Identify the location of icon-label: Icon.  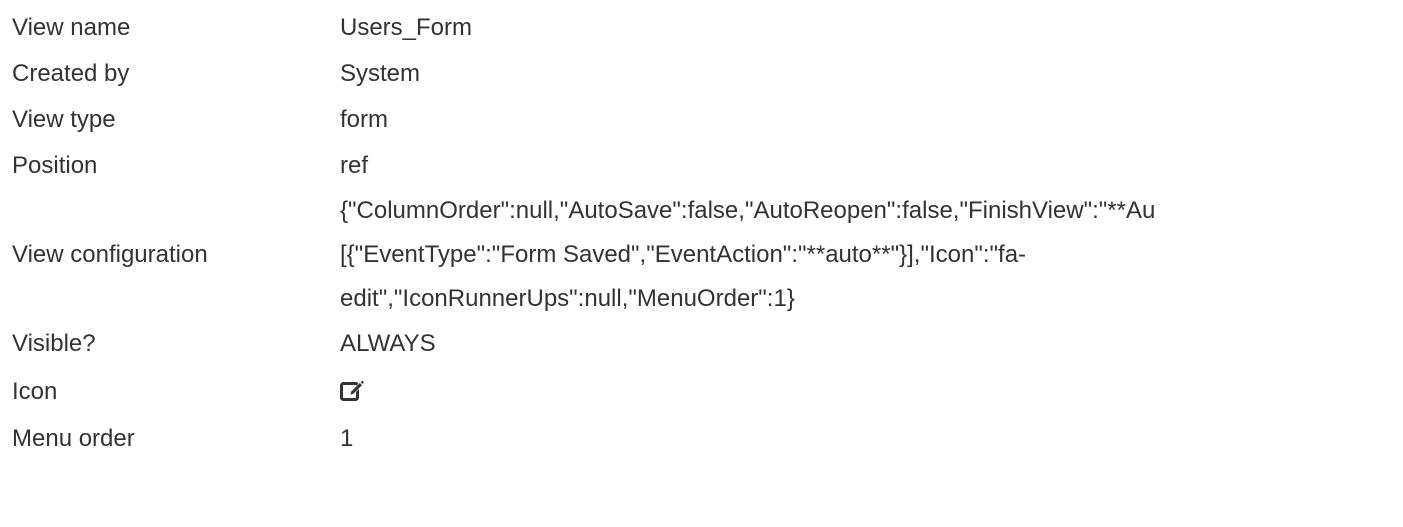
(35, 391).